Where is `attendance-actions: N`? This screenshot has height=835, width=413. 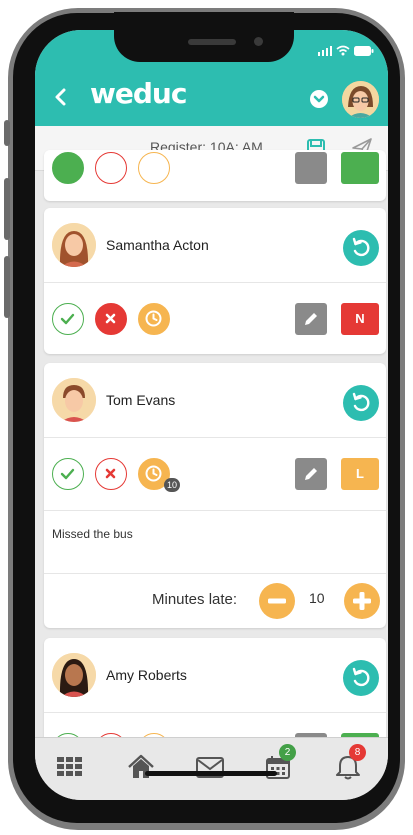
attendance-actions: N is located at coordinates (215, 319).